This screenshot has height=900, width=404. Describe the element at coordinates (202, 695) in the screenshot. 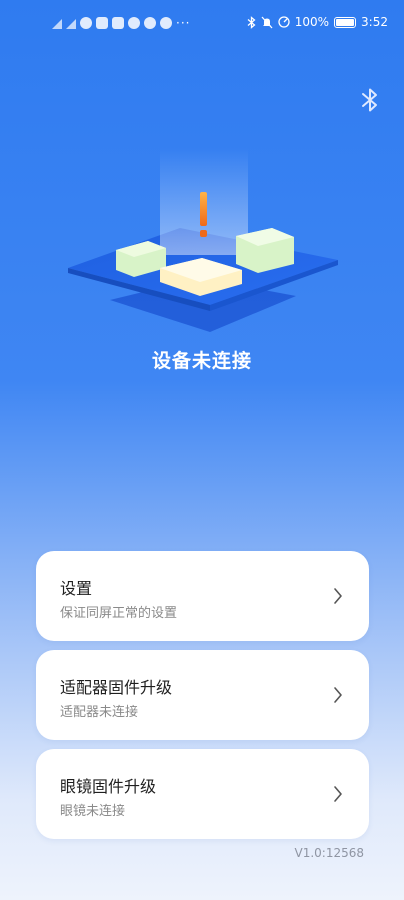

I see `adapter-firmware-upgrade-card: 适配器固件升级 适配器未连接` at that location.